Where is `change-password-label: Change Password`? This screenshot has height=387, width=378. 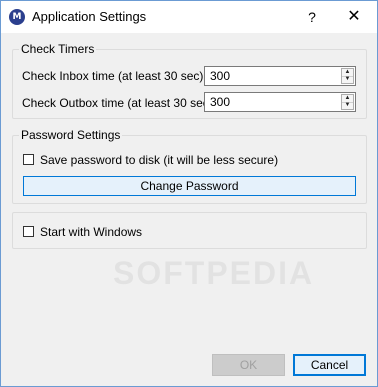 change-password-label: Change Password is located at coordinates (189, 186).